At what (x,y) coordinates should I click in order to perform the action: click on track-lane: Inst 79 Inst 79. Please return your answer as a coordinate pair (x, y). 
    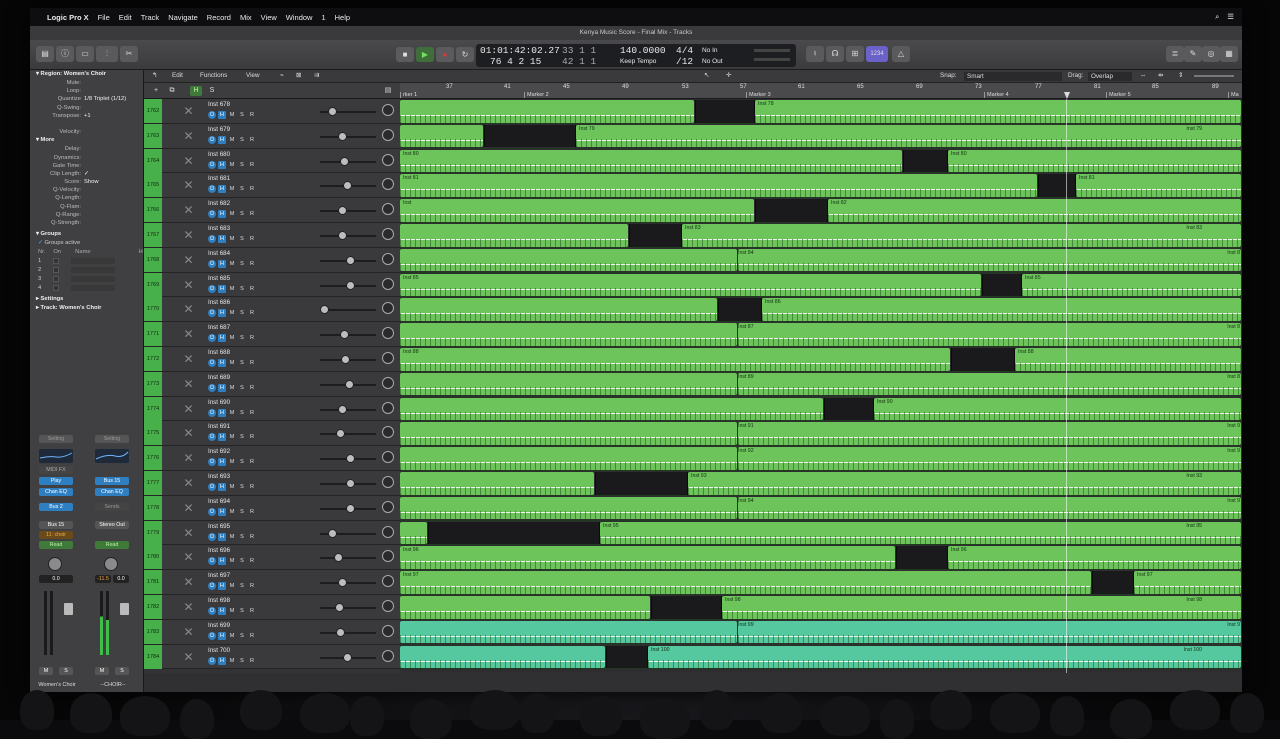
    Looking at the image, I should click on (821, 136).